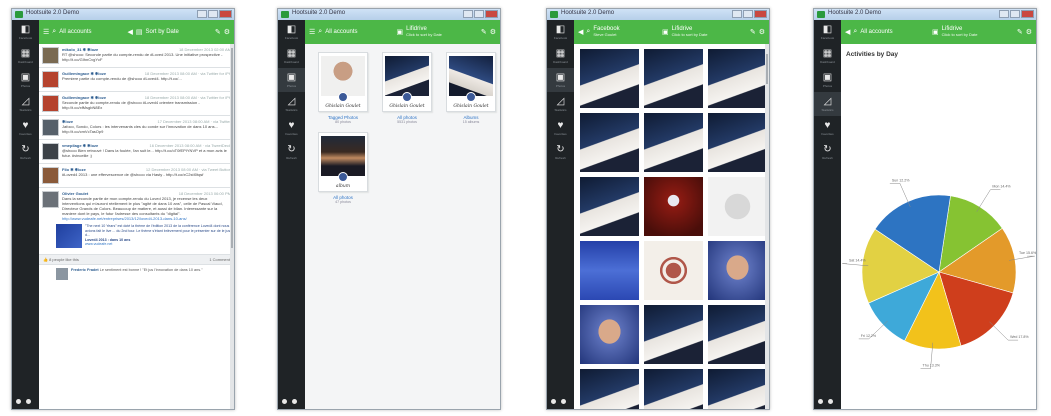 The image size is (1051, 416). I want to click on back-icon: ◀, so click(847, 32).